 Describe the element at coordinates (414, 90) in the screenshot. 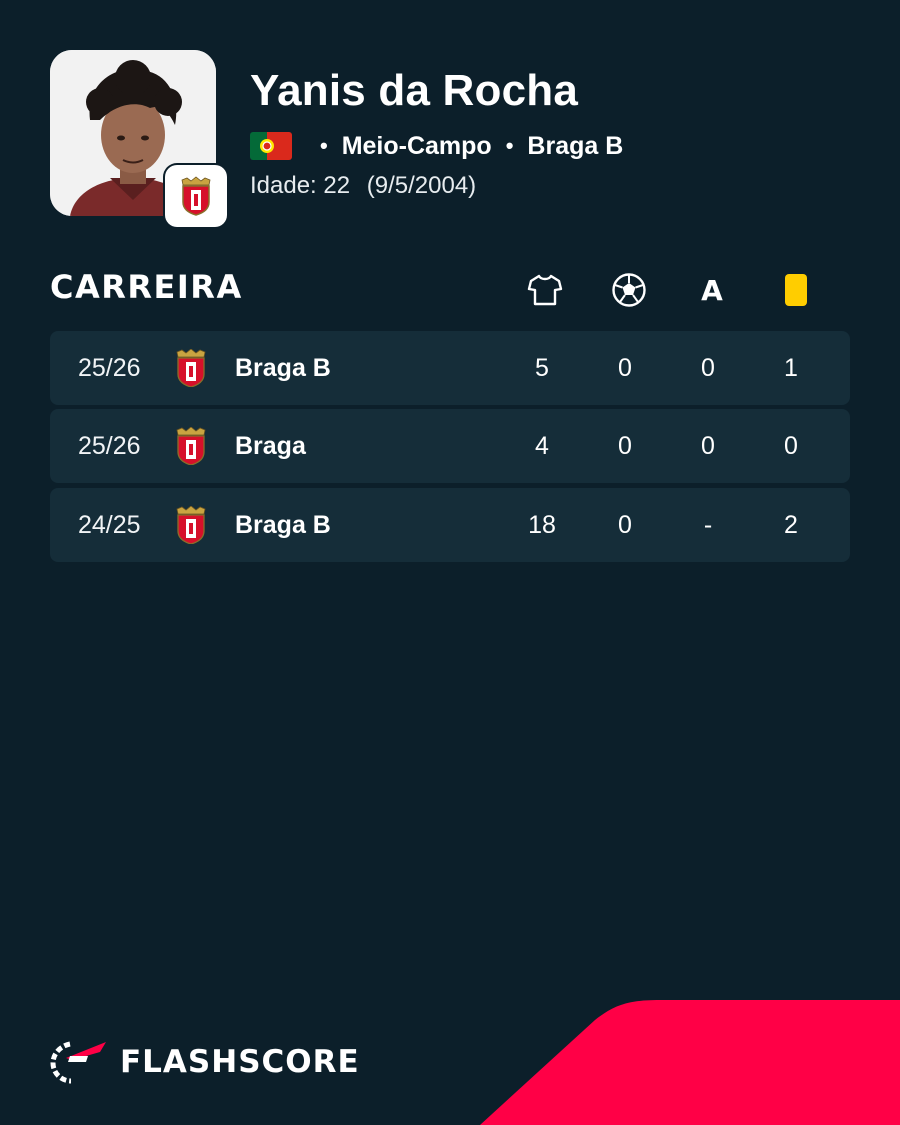

I see `player-name: Yanis da Rocha` at that location.